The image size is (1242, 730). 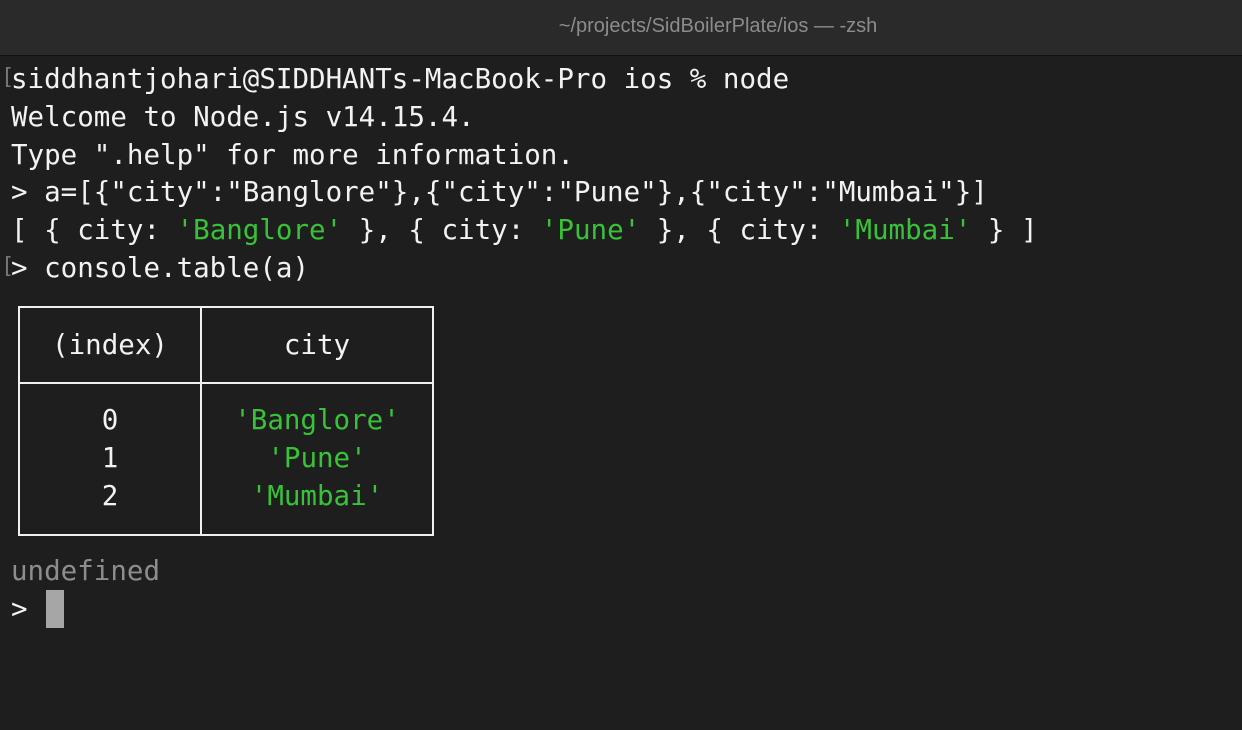 I want to click on output-sep-1: }, { city:, so click(x=441, y=230).